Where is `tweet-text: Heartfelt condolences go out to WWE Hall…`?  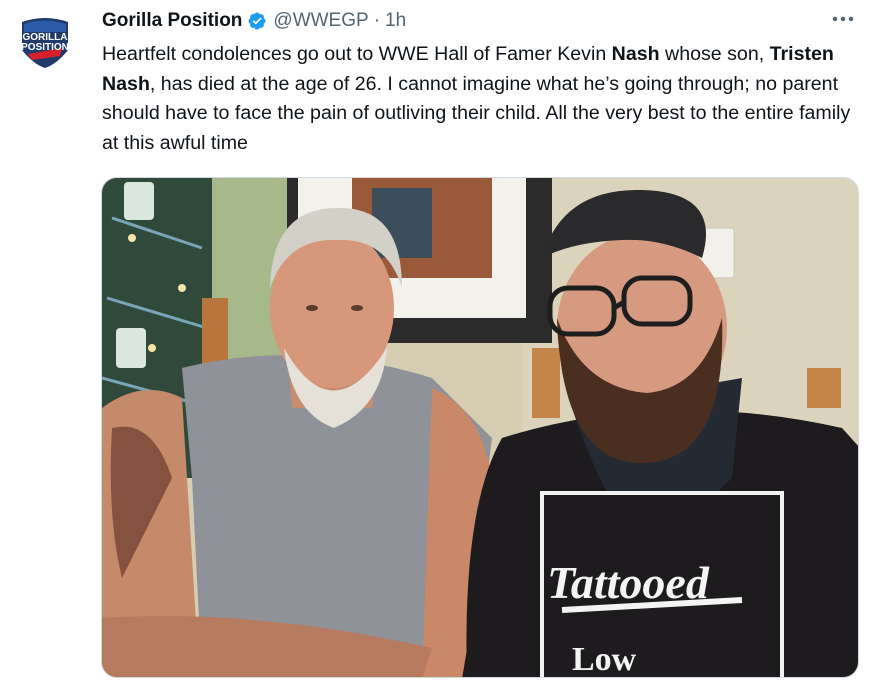 tweet-text: Heartfelt condolences go out to WWE Hall… is located at coordinates (482, 99).